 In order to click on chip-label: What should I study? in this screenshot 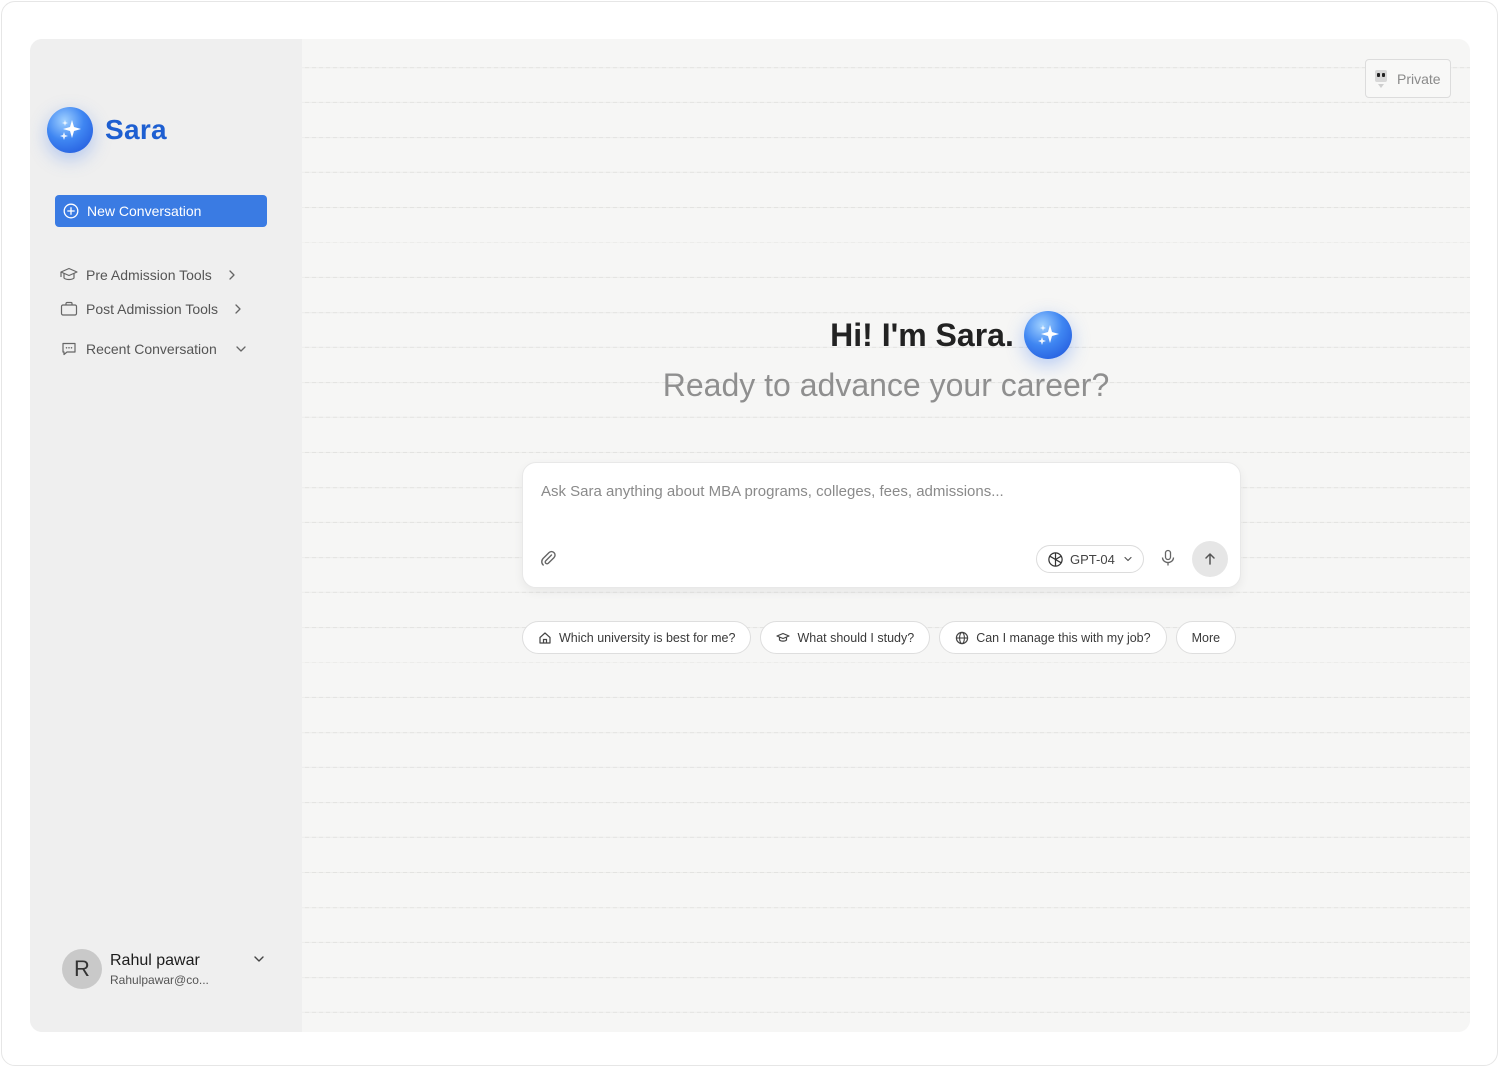, I will do `click(856, 637)`.